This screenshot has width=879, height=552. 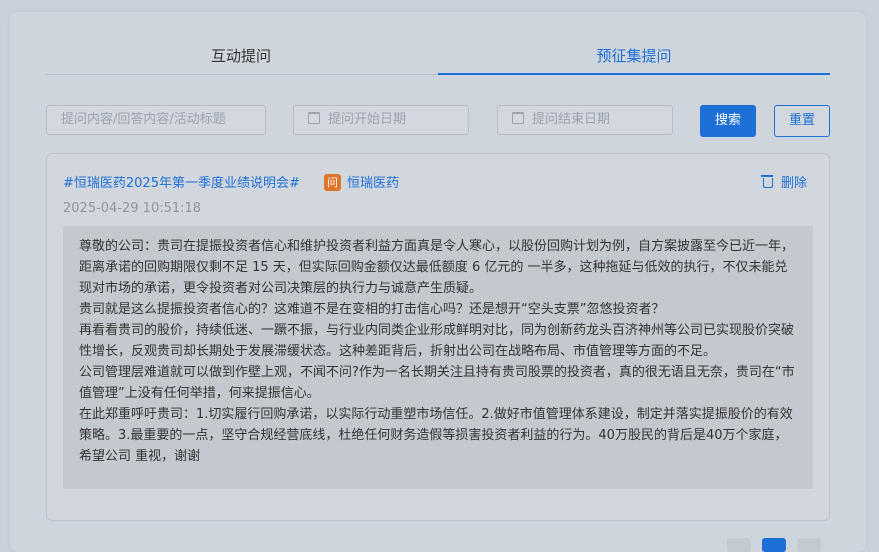 What do you see at coordinates (809, 545) in the screenshot?
I see `pagination-next` at bounding box center [809, 545].